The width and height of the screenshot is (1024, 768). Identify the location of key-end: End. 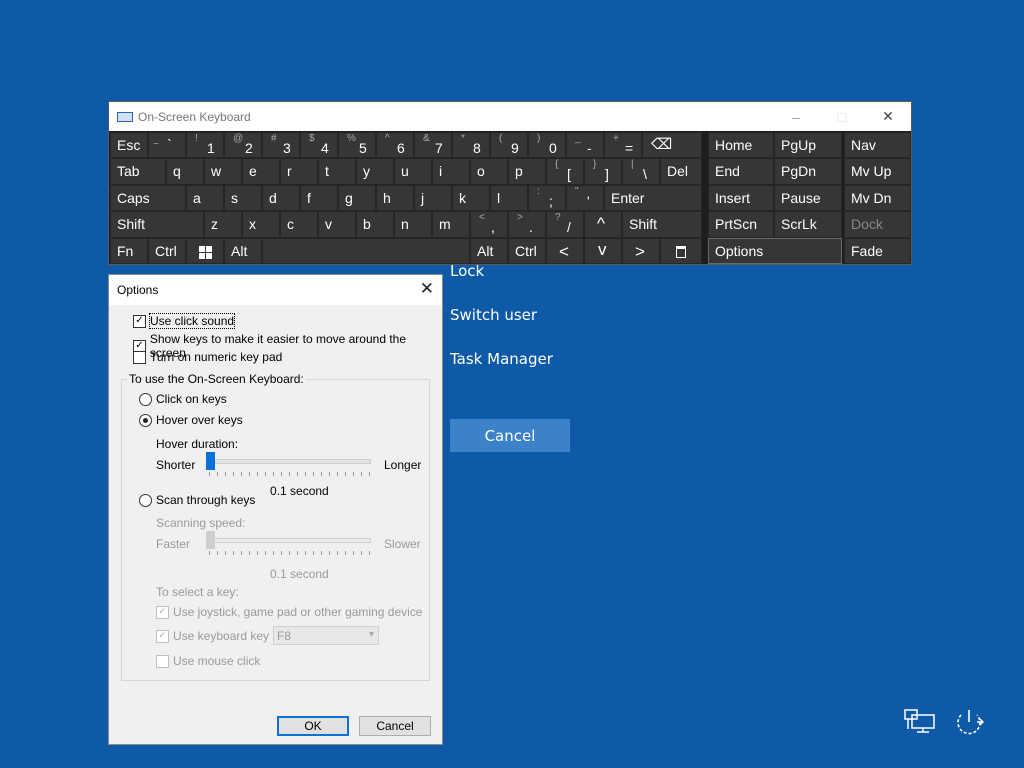
(741, 171).